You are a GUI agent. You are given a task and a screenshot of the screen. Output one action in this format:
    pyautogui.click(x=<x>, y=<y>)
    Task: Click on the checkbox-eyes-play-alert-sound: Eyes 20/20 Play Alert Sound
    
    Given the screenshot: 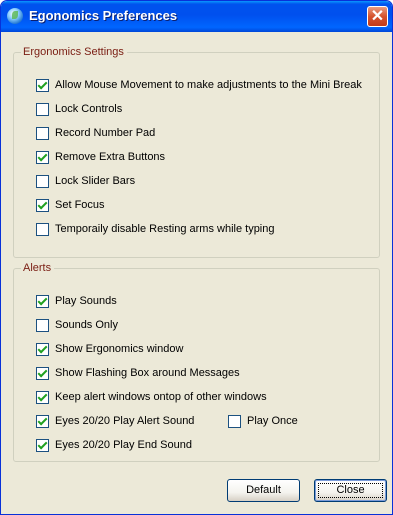 What is the action you would take?
    pyautogui.click(x=115, y=421)
    